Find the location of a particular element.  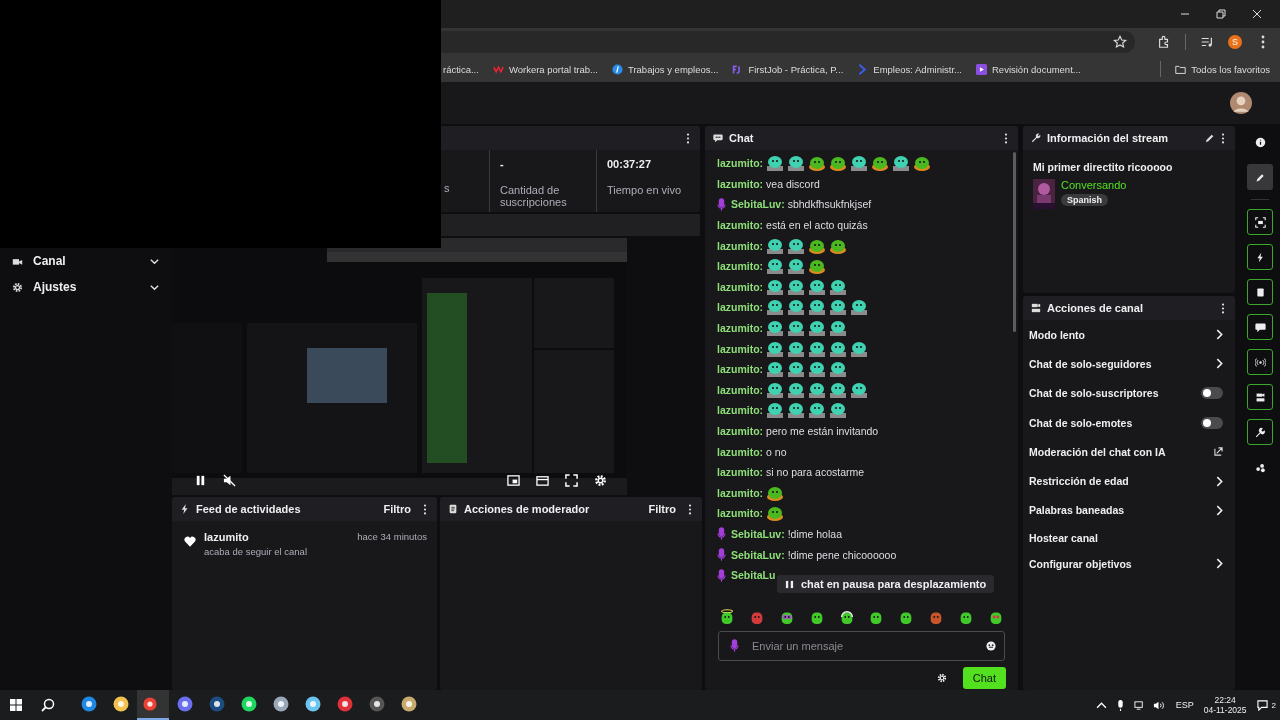

bookmark-folder: Todos los favoritos is located at coordinates (1222, 69).